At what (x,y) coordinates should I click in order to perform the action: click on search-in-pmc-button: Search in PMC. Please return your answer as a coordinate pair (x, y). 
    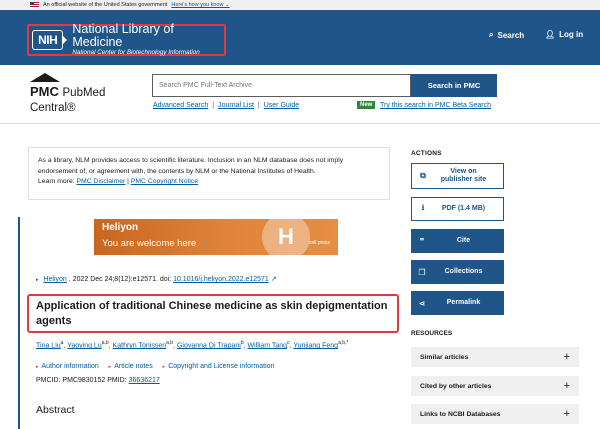
    Looking at the image, I should click on (454, 85).